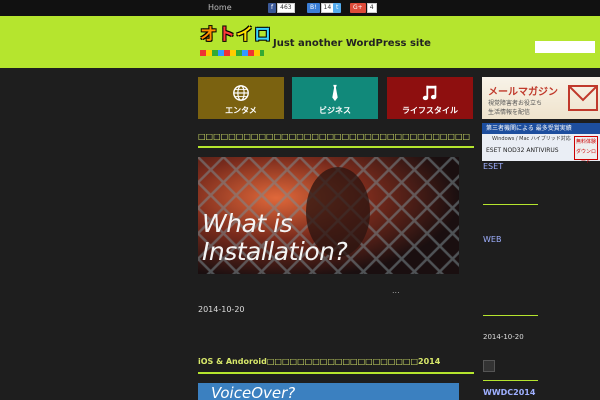  Describe the element at coordinates (241, 93) in the screenshot. I see `globe-icon` at that location.